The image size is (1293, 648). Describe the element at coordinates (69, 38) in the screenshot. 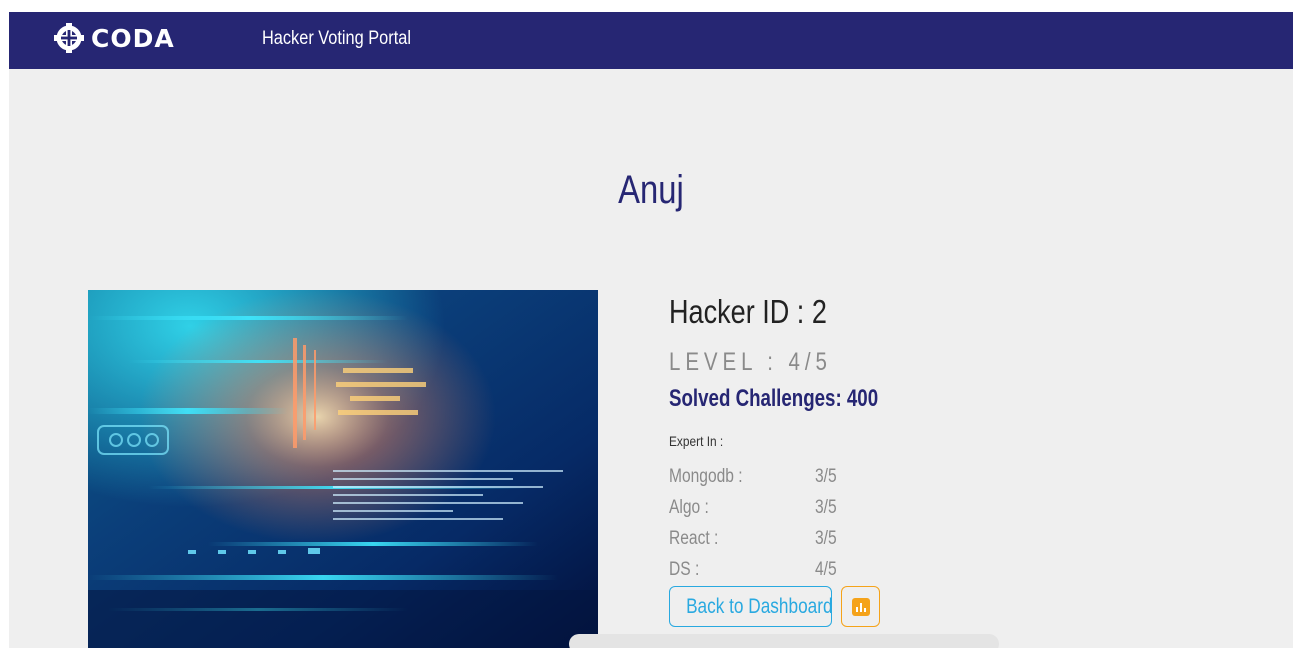

I see `coda-globe-icon` at that location.